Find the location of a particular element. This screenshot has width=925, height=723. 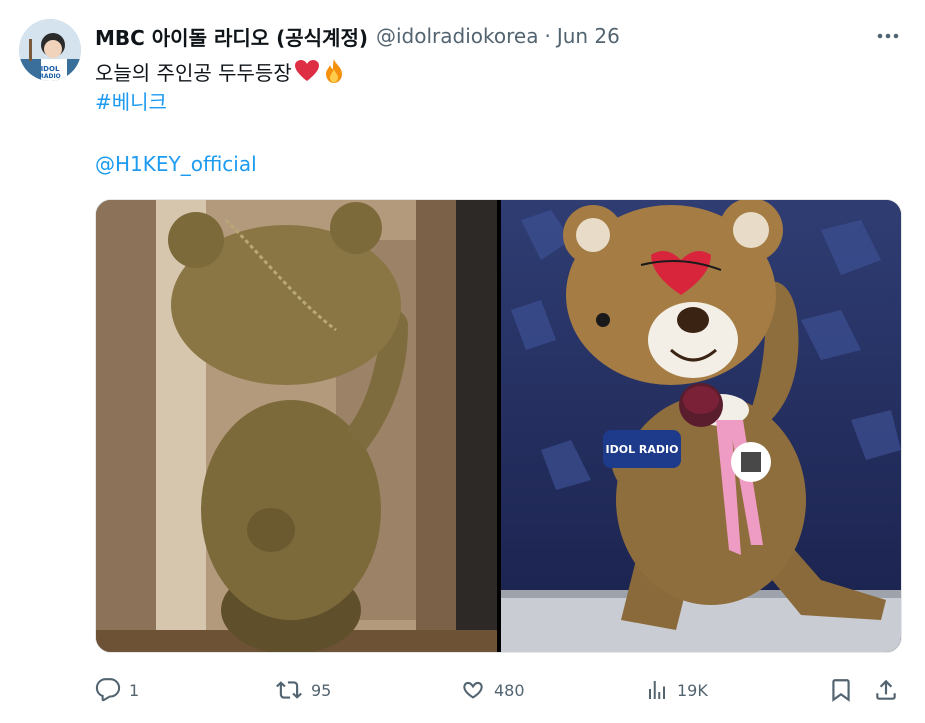

views-count: 19K is located at coordinates (692, 690).